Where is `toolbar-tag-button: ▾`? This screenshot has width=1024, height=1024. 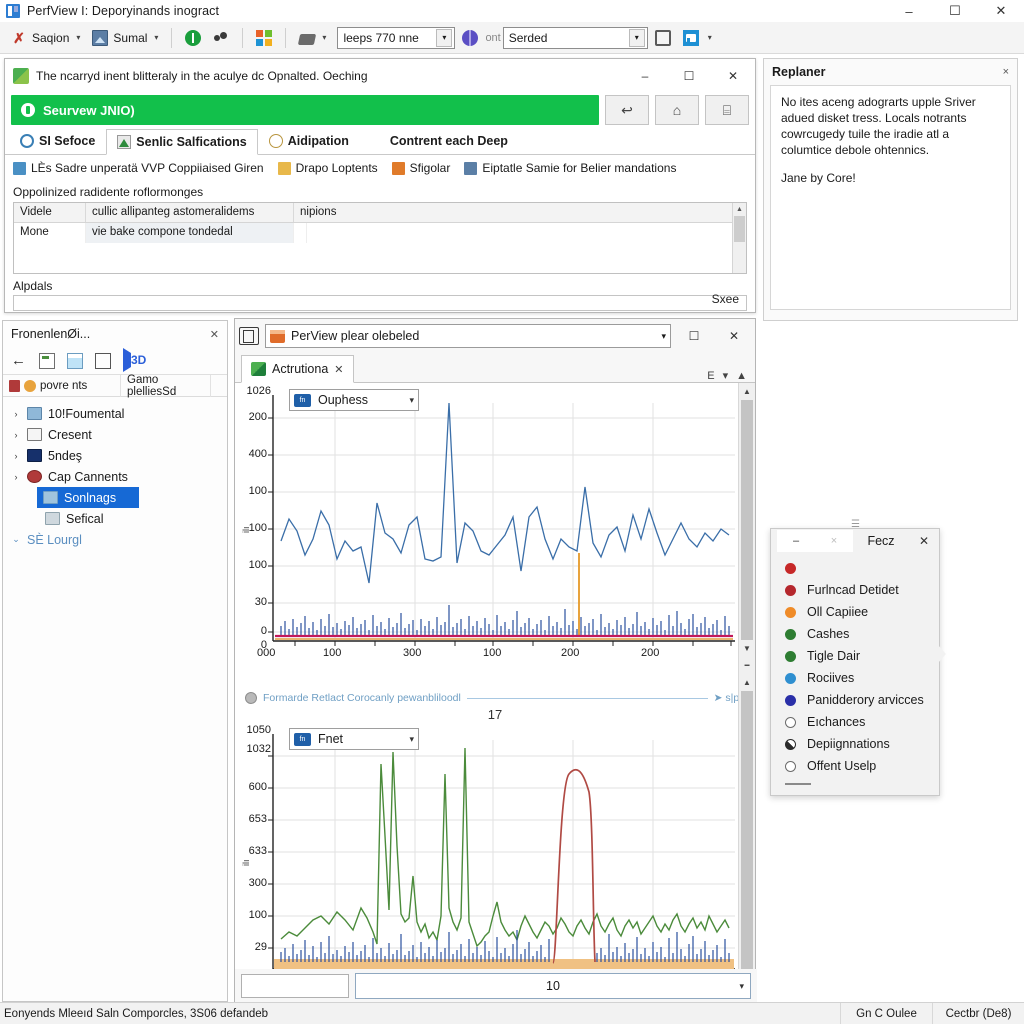
toolbar-tag-button: ▾ is located at coordinates (312, 38).